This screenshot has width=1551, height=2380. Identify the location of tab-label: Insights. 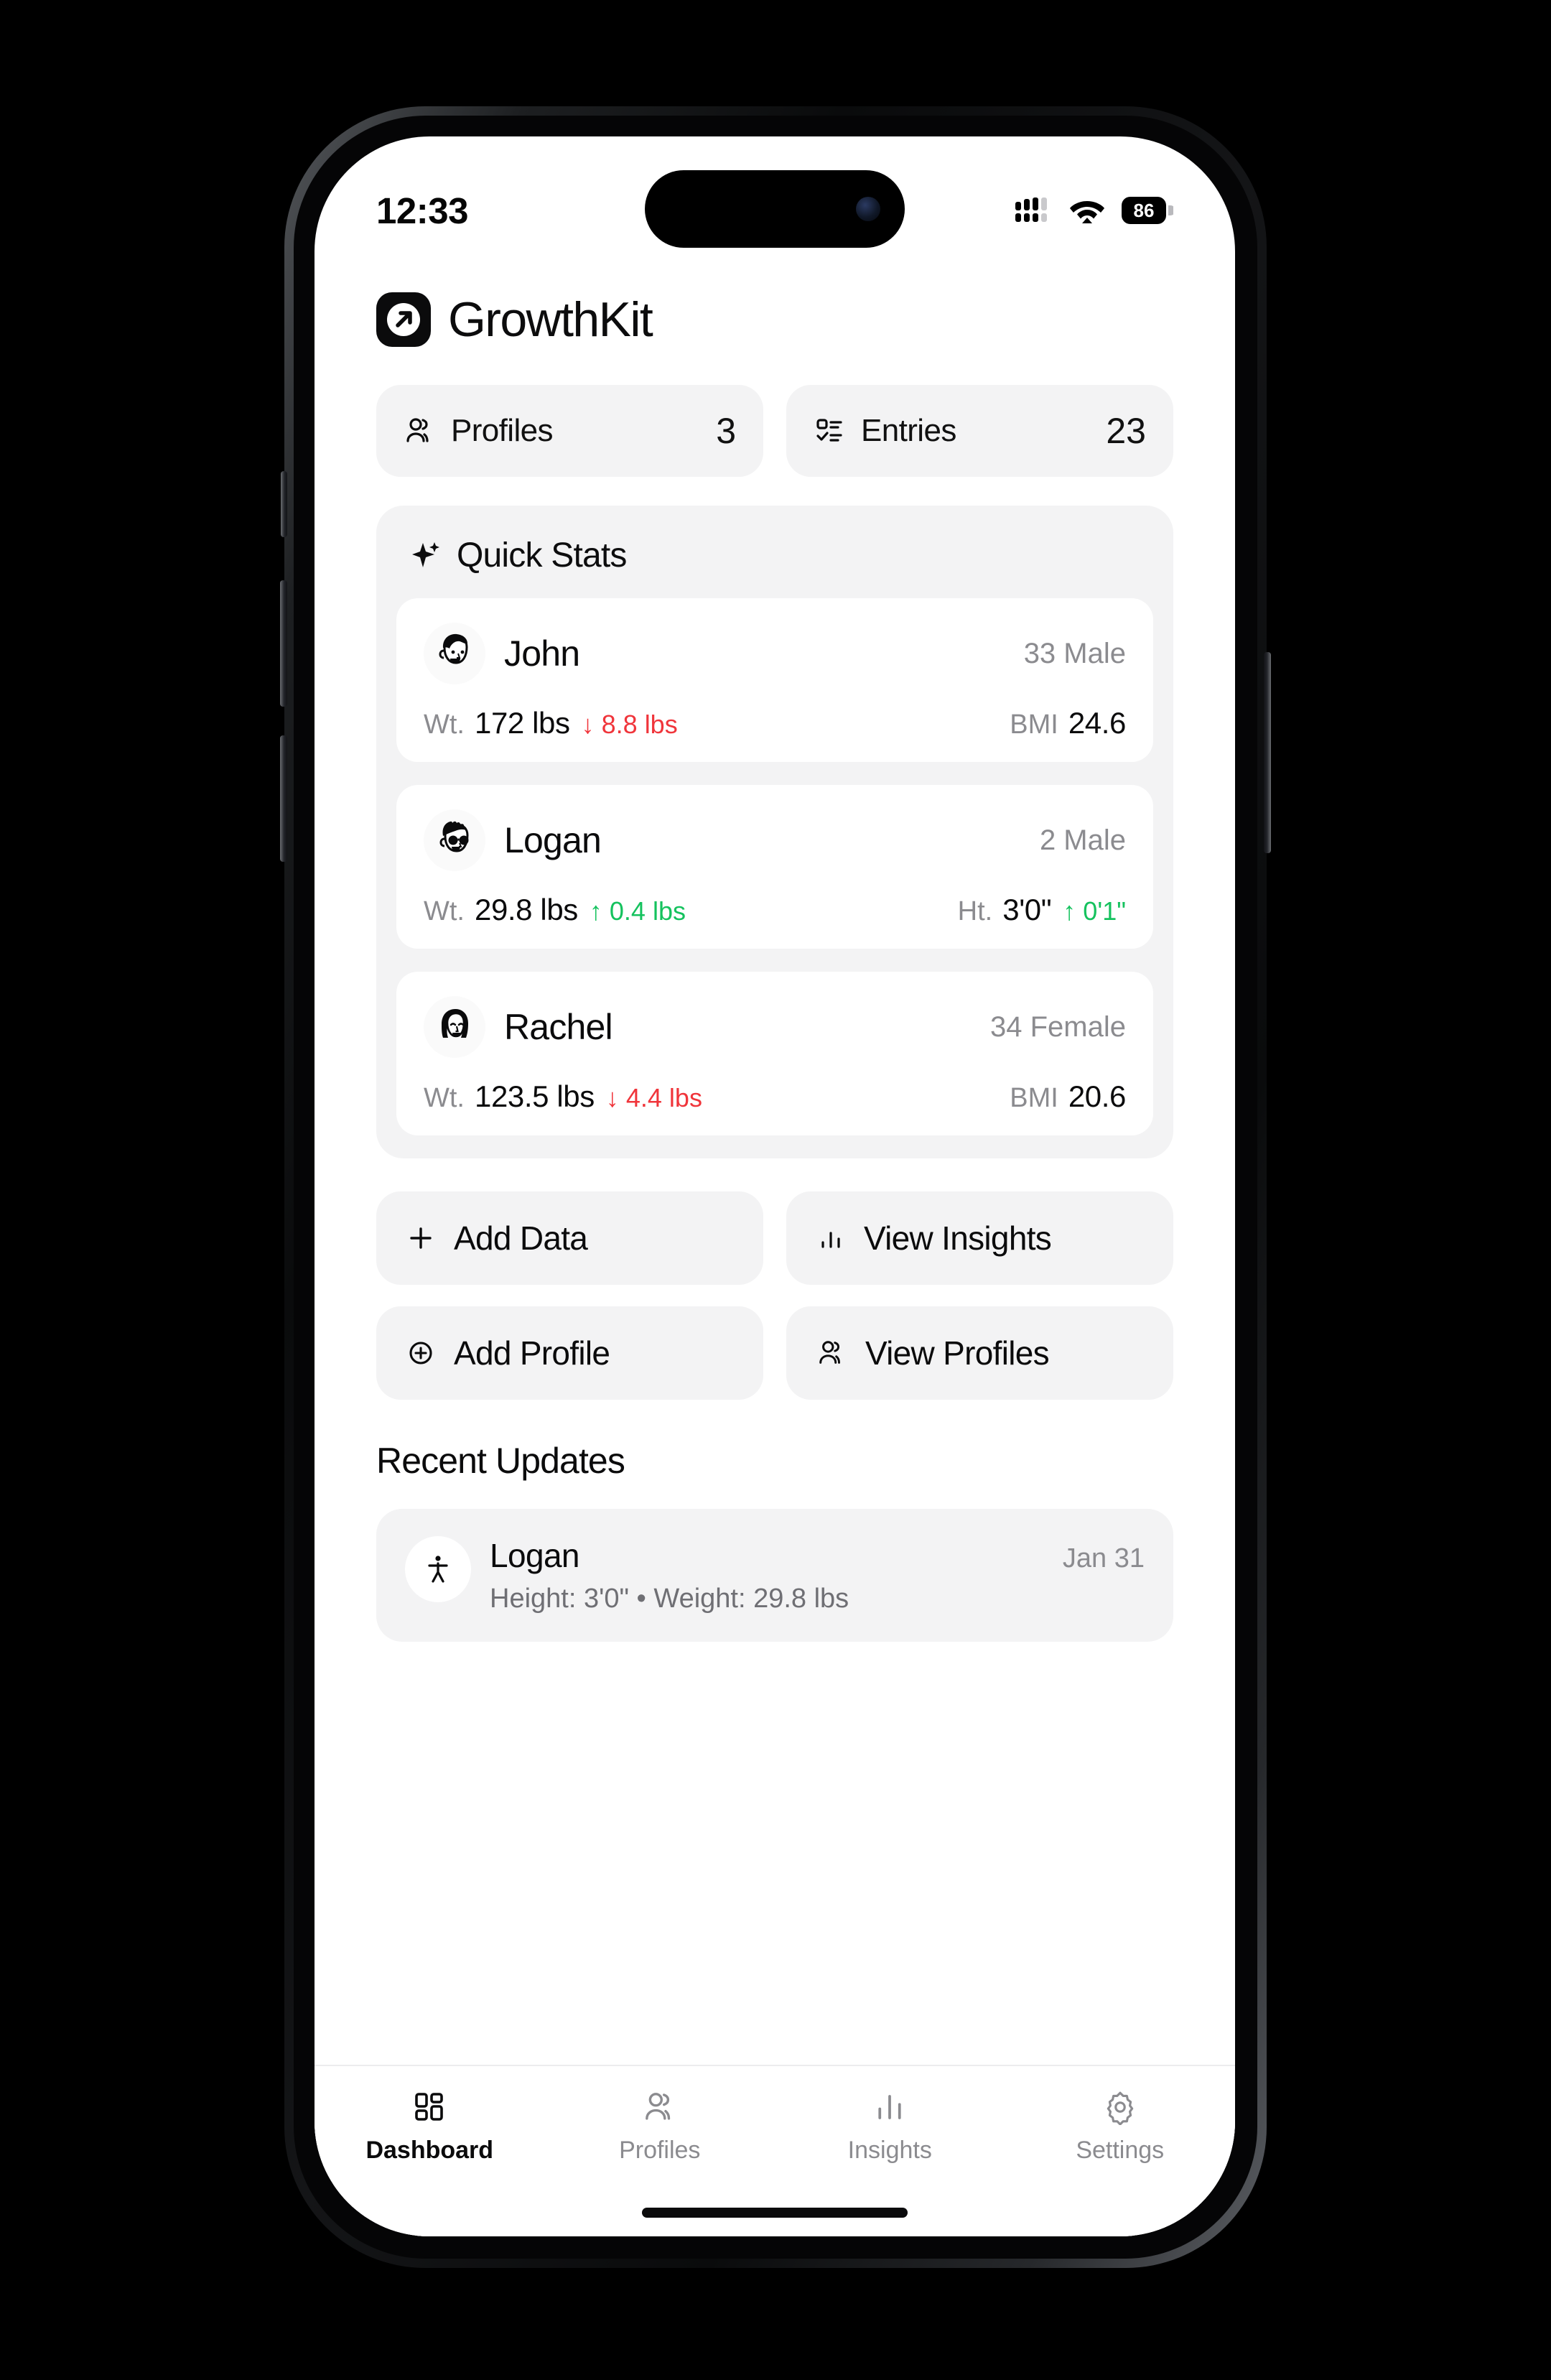
(890, 2150).